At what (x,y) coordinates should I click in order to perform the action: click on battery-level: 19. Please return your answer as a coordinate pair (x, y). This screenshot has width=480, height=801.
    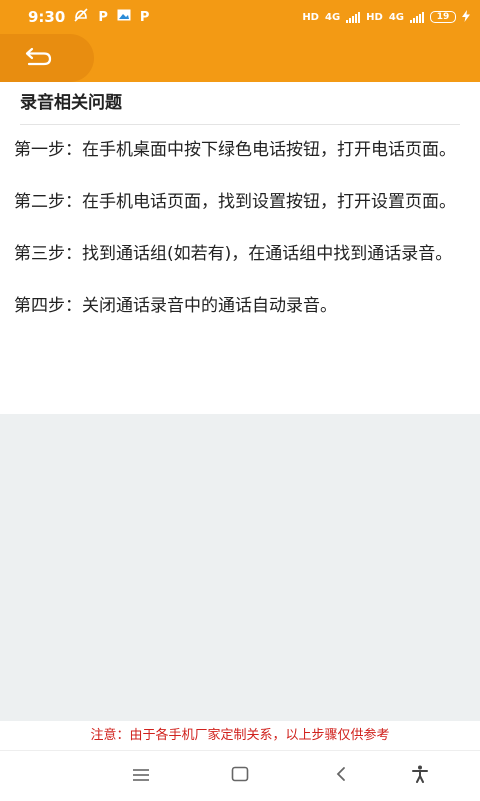
    Looking at the image, I should click on (443, 17).